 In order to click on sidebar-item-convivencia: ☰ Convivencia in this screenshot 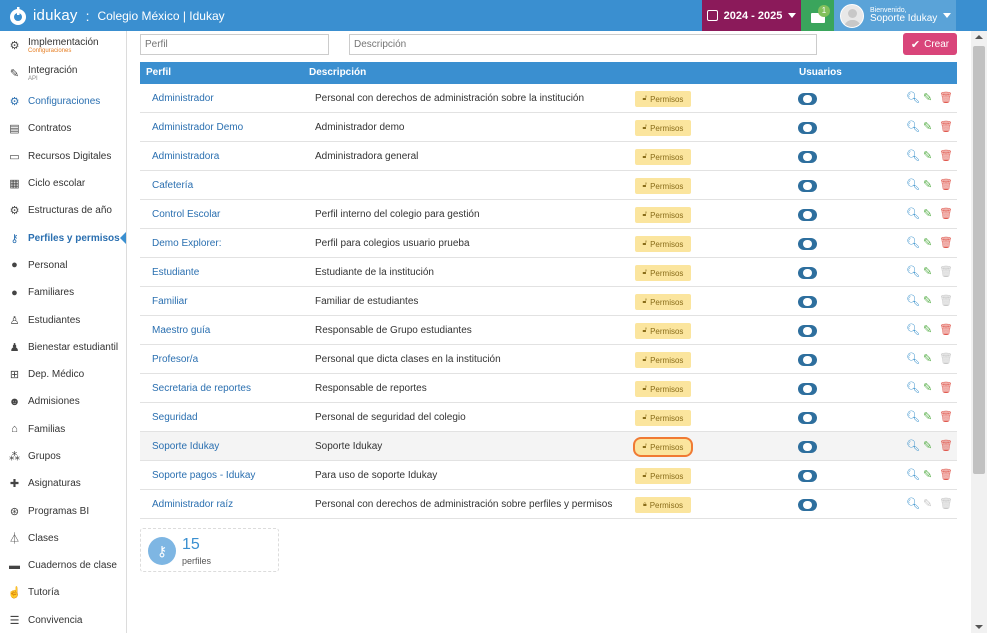, I will do `click(63, 620)`.